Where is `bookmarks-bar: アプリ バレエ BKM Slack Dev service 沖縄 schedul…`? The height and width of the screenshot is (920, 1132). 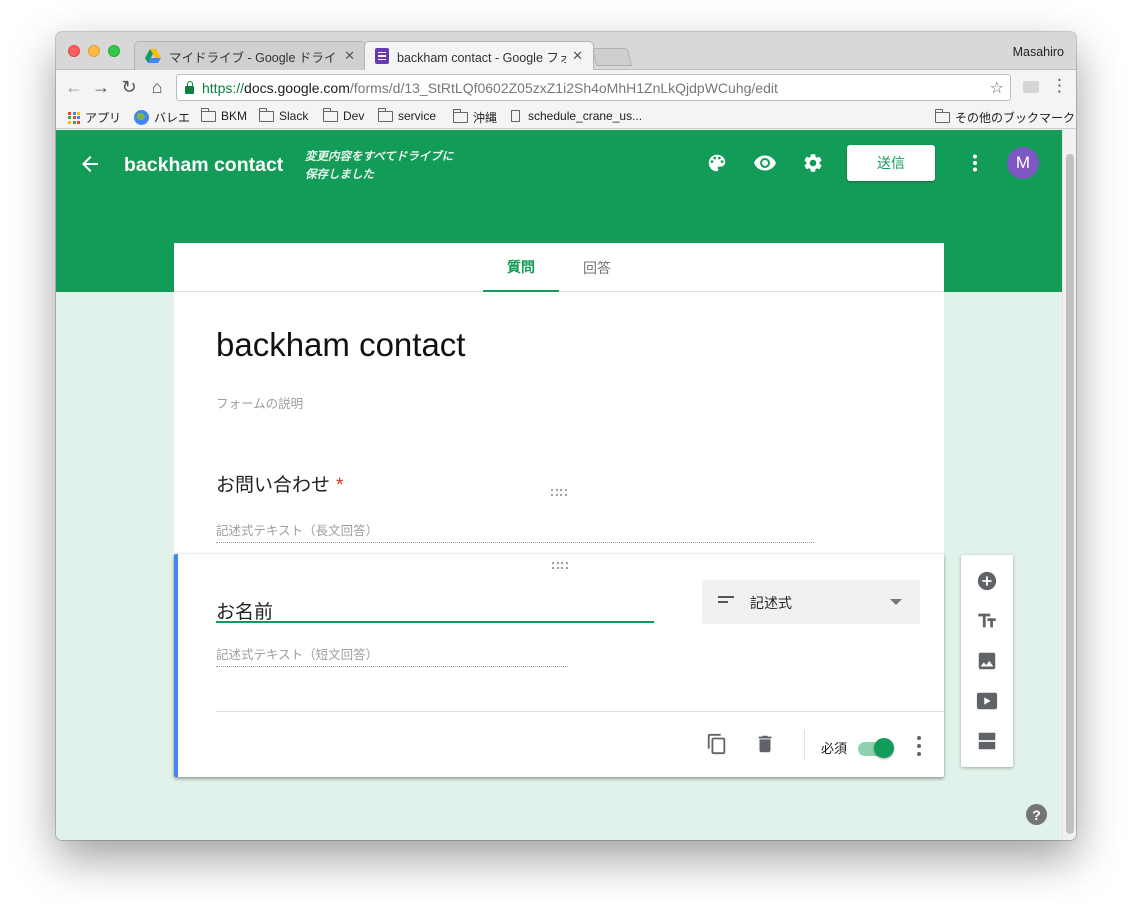
bookmarks-bar: アプリ バレエ BKM Slack Dev service 沖縄 schedul… is located at coordinates (566, 117).